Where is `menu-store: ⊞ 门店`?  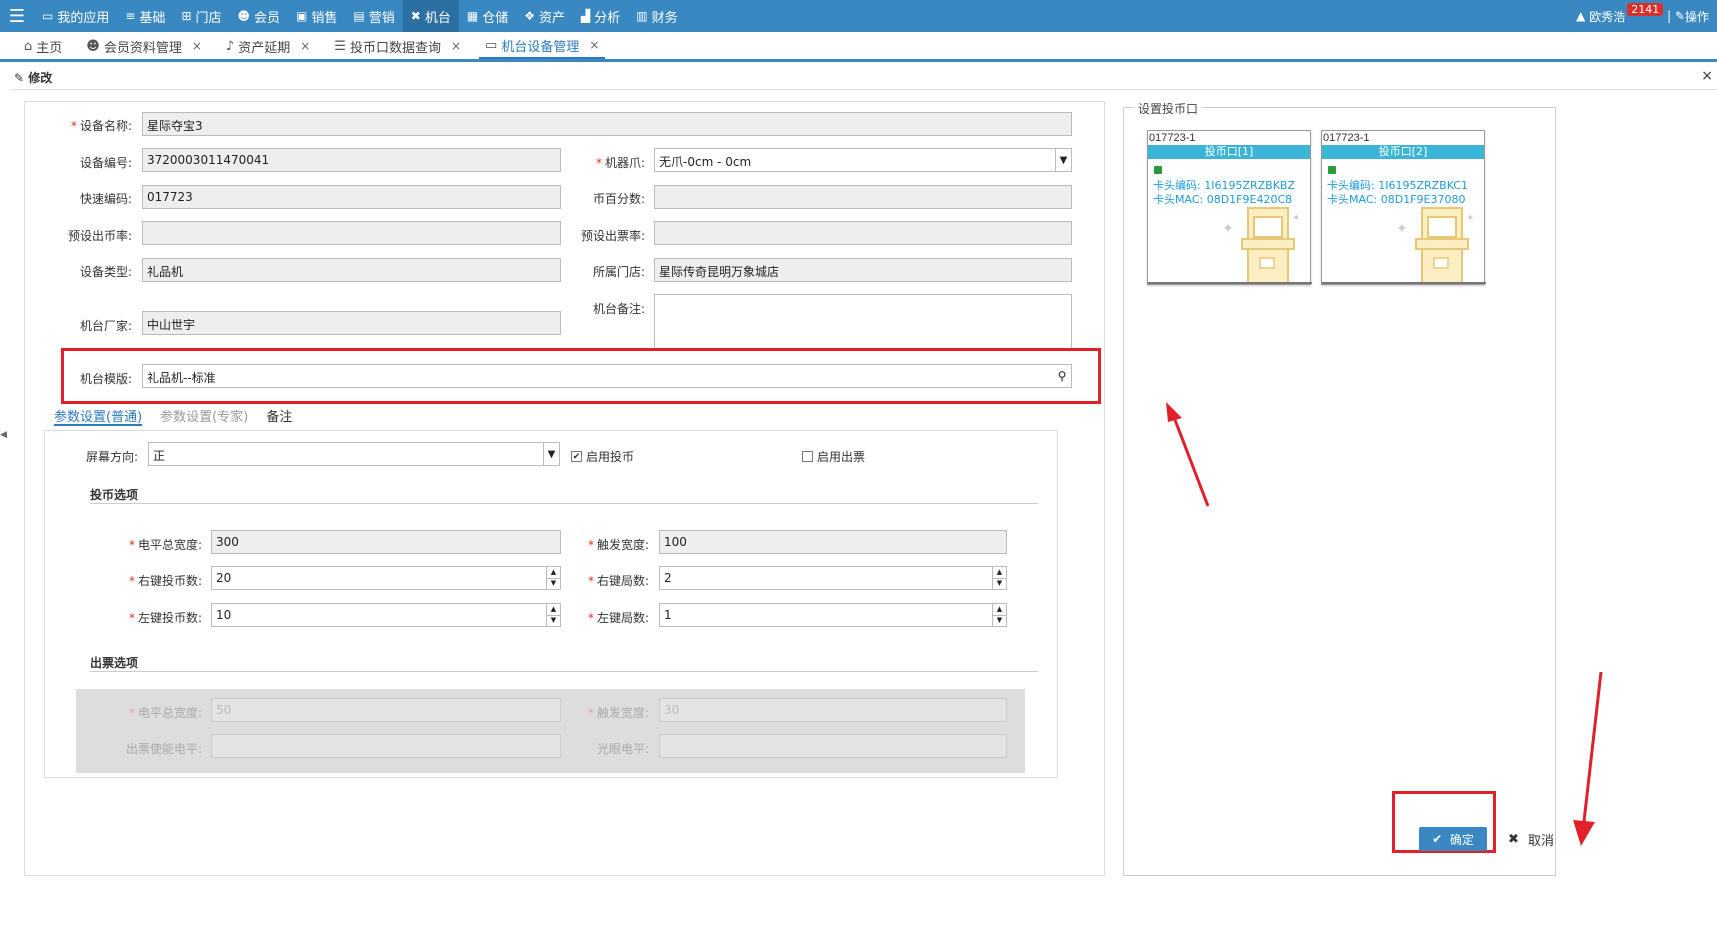
menu-store: ⊞ 门店 is located at coordinates (201, 16).